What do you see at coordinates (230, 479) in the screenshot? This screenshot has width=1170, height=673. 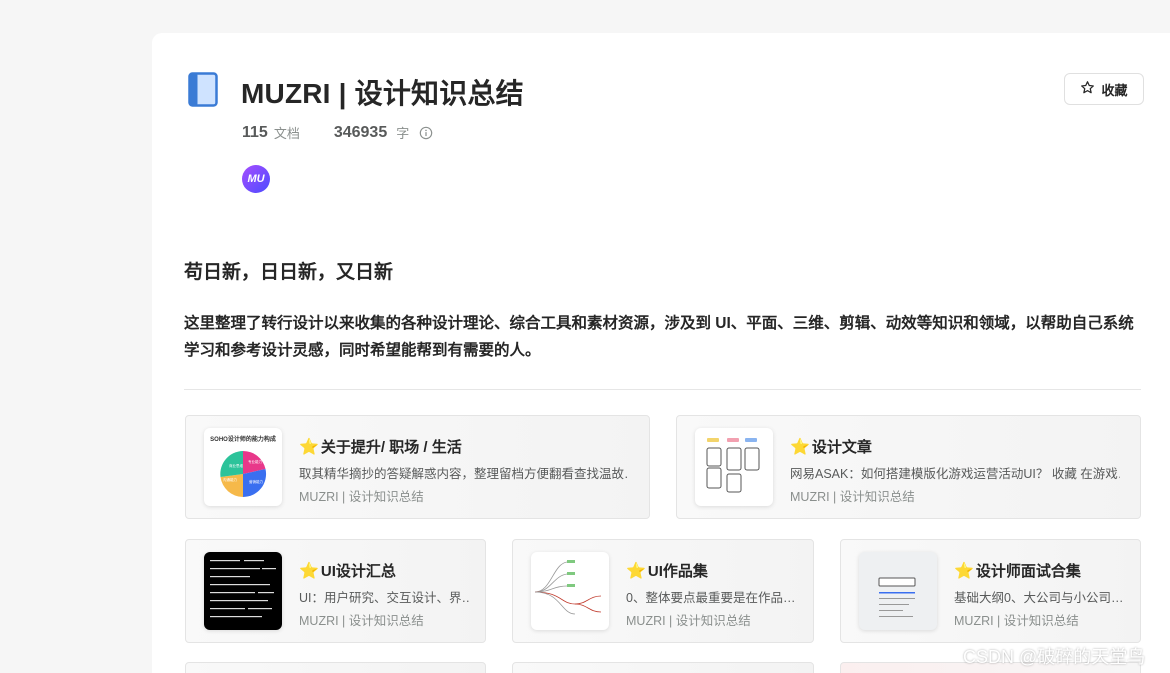 I see `pie-label: 沟通能力` at bounding box center [230, 479].